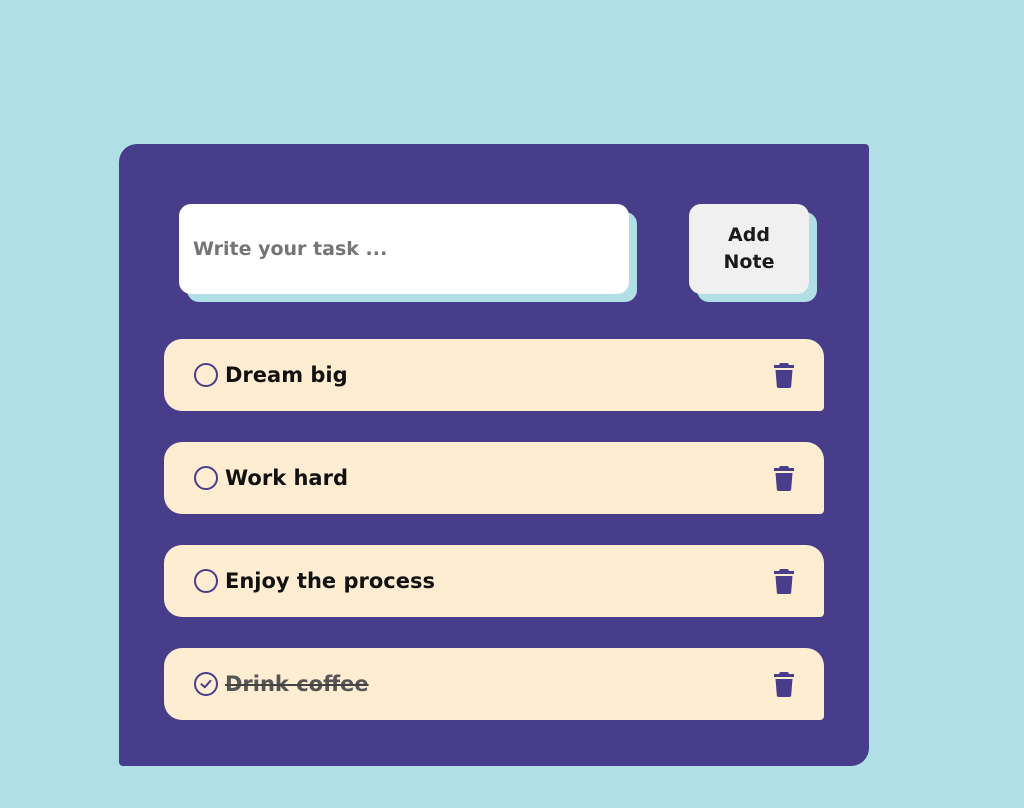 The image size is (1024, 808). I want to click on task-item: Enjoy the process, so click(494, 581).